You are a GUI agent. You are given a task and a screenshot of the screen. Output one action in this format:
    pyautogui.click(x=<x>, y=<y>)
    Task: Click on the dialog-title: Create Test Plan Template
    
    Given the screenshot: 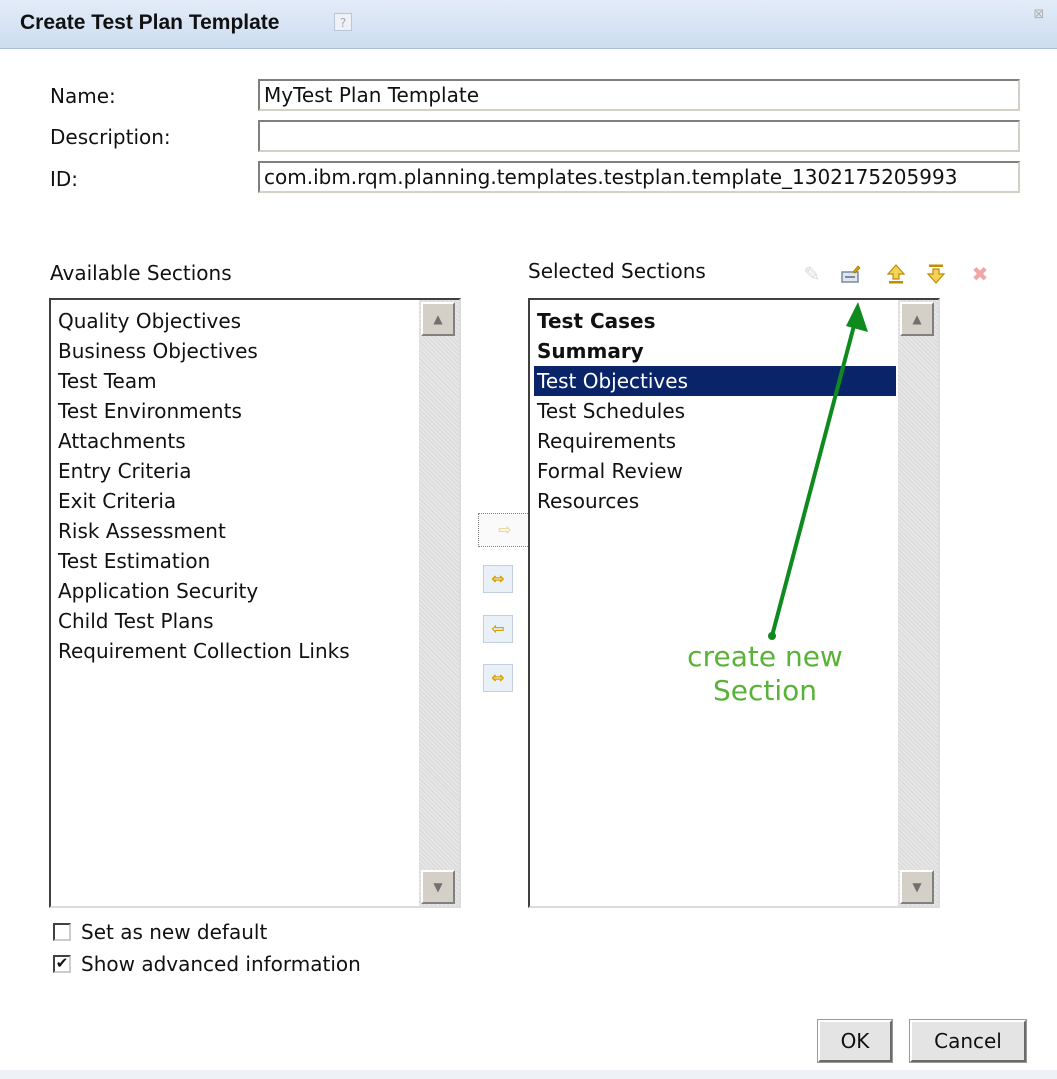 What is the action you would take?
    pyautogui.click(x=150, y=22)
    